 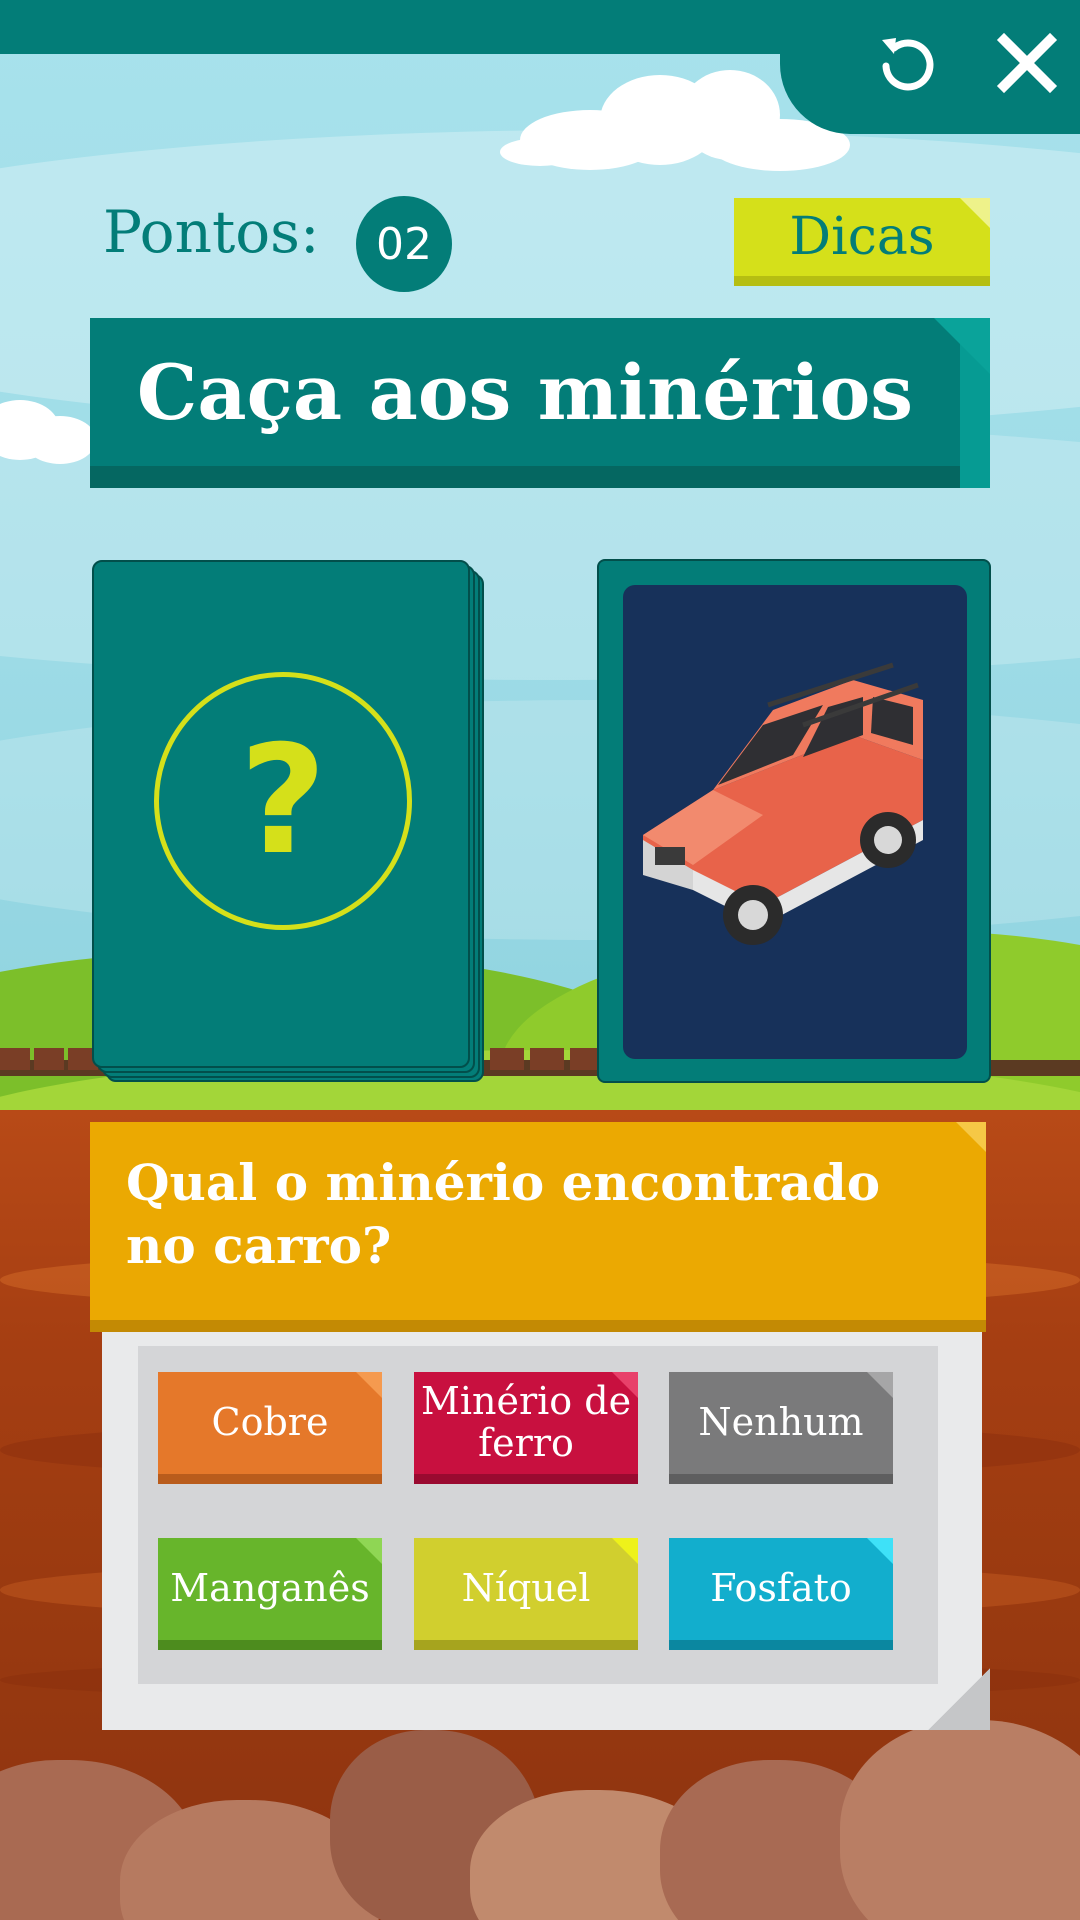 I want to click on answer-button-minerio-de-ferro: Minério de ferro, so click(x=526, y=1428).